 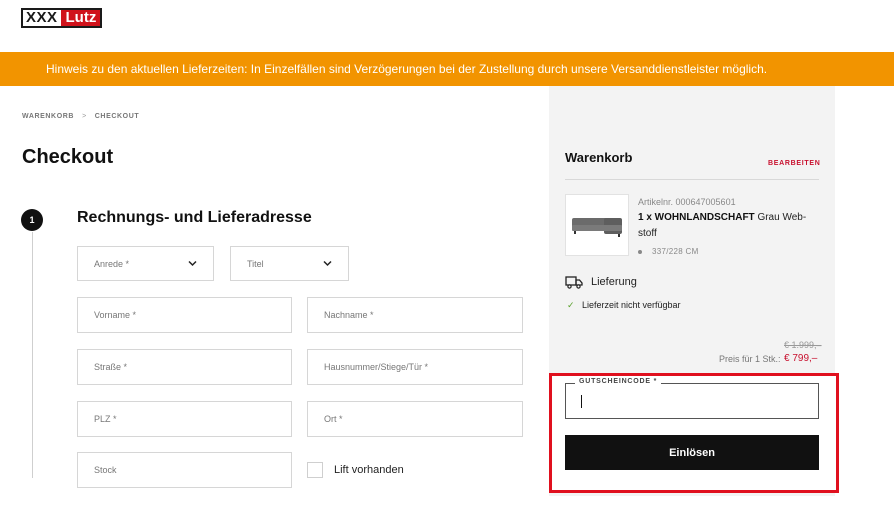 What do you see at coordinates (376, 367) in the screenshot?
I see `house-number-placeholder: Hausnummer/Stiege/Tür *` at bounding box center [376, 367].